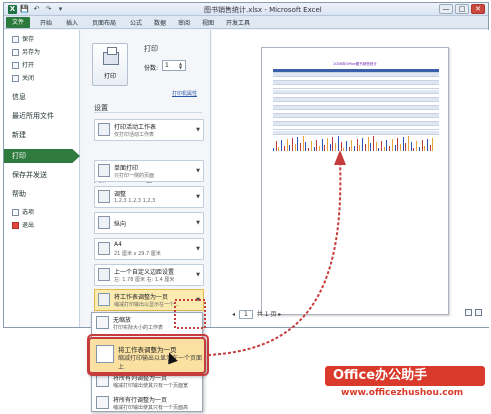 The height and width of the screenshot is (414, 491). I want to click on margins-icon, so click(104, 274).